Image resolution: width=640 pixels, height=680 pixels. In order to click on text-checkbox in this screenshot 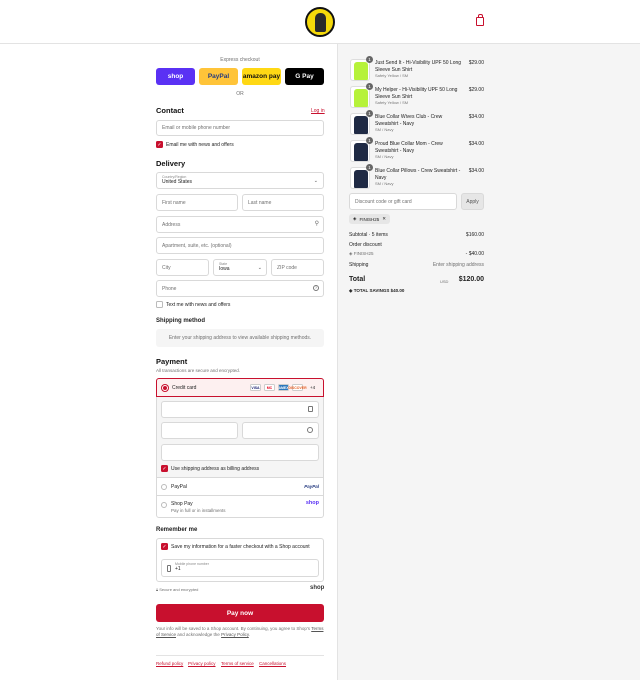, I will do `click(159, 304)`.